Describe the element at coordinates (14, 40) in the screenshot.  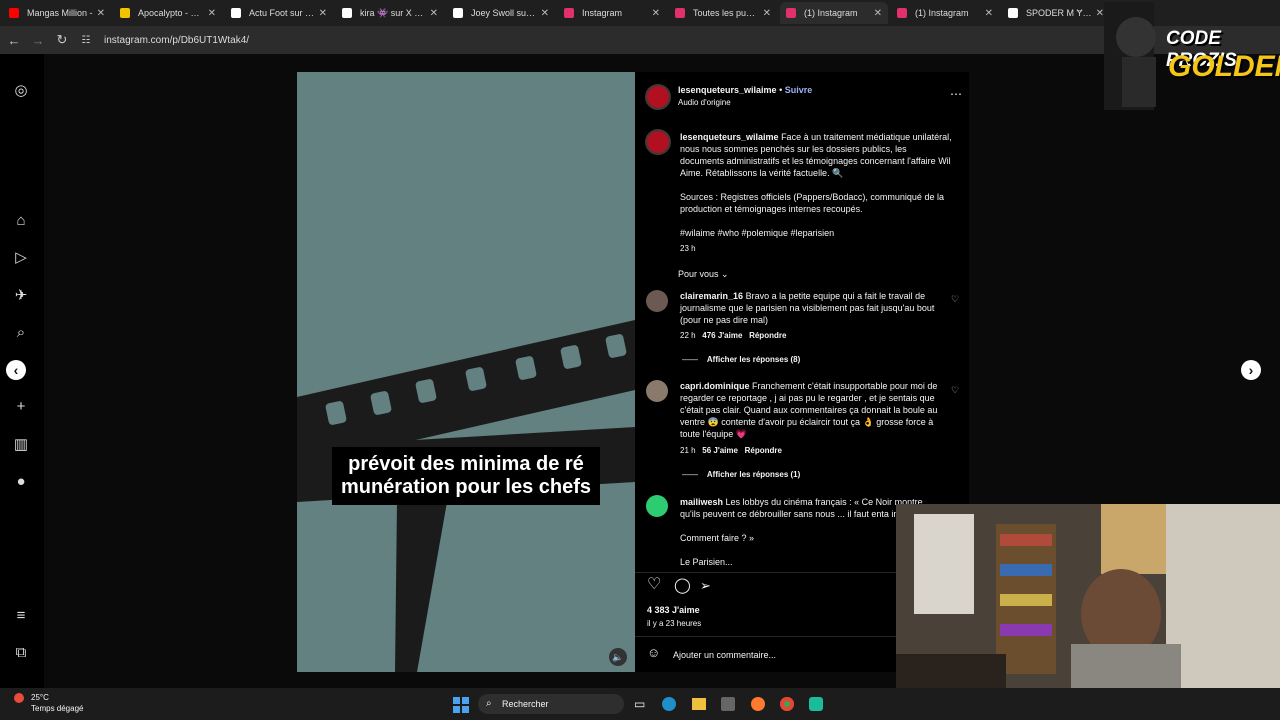
I see `back-icon: ←` at that location.